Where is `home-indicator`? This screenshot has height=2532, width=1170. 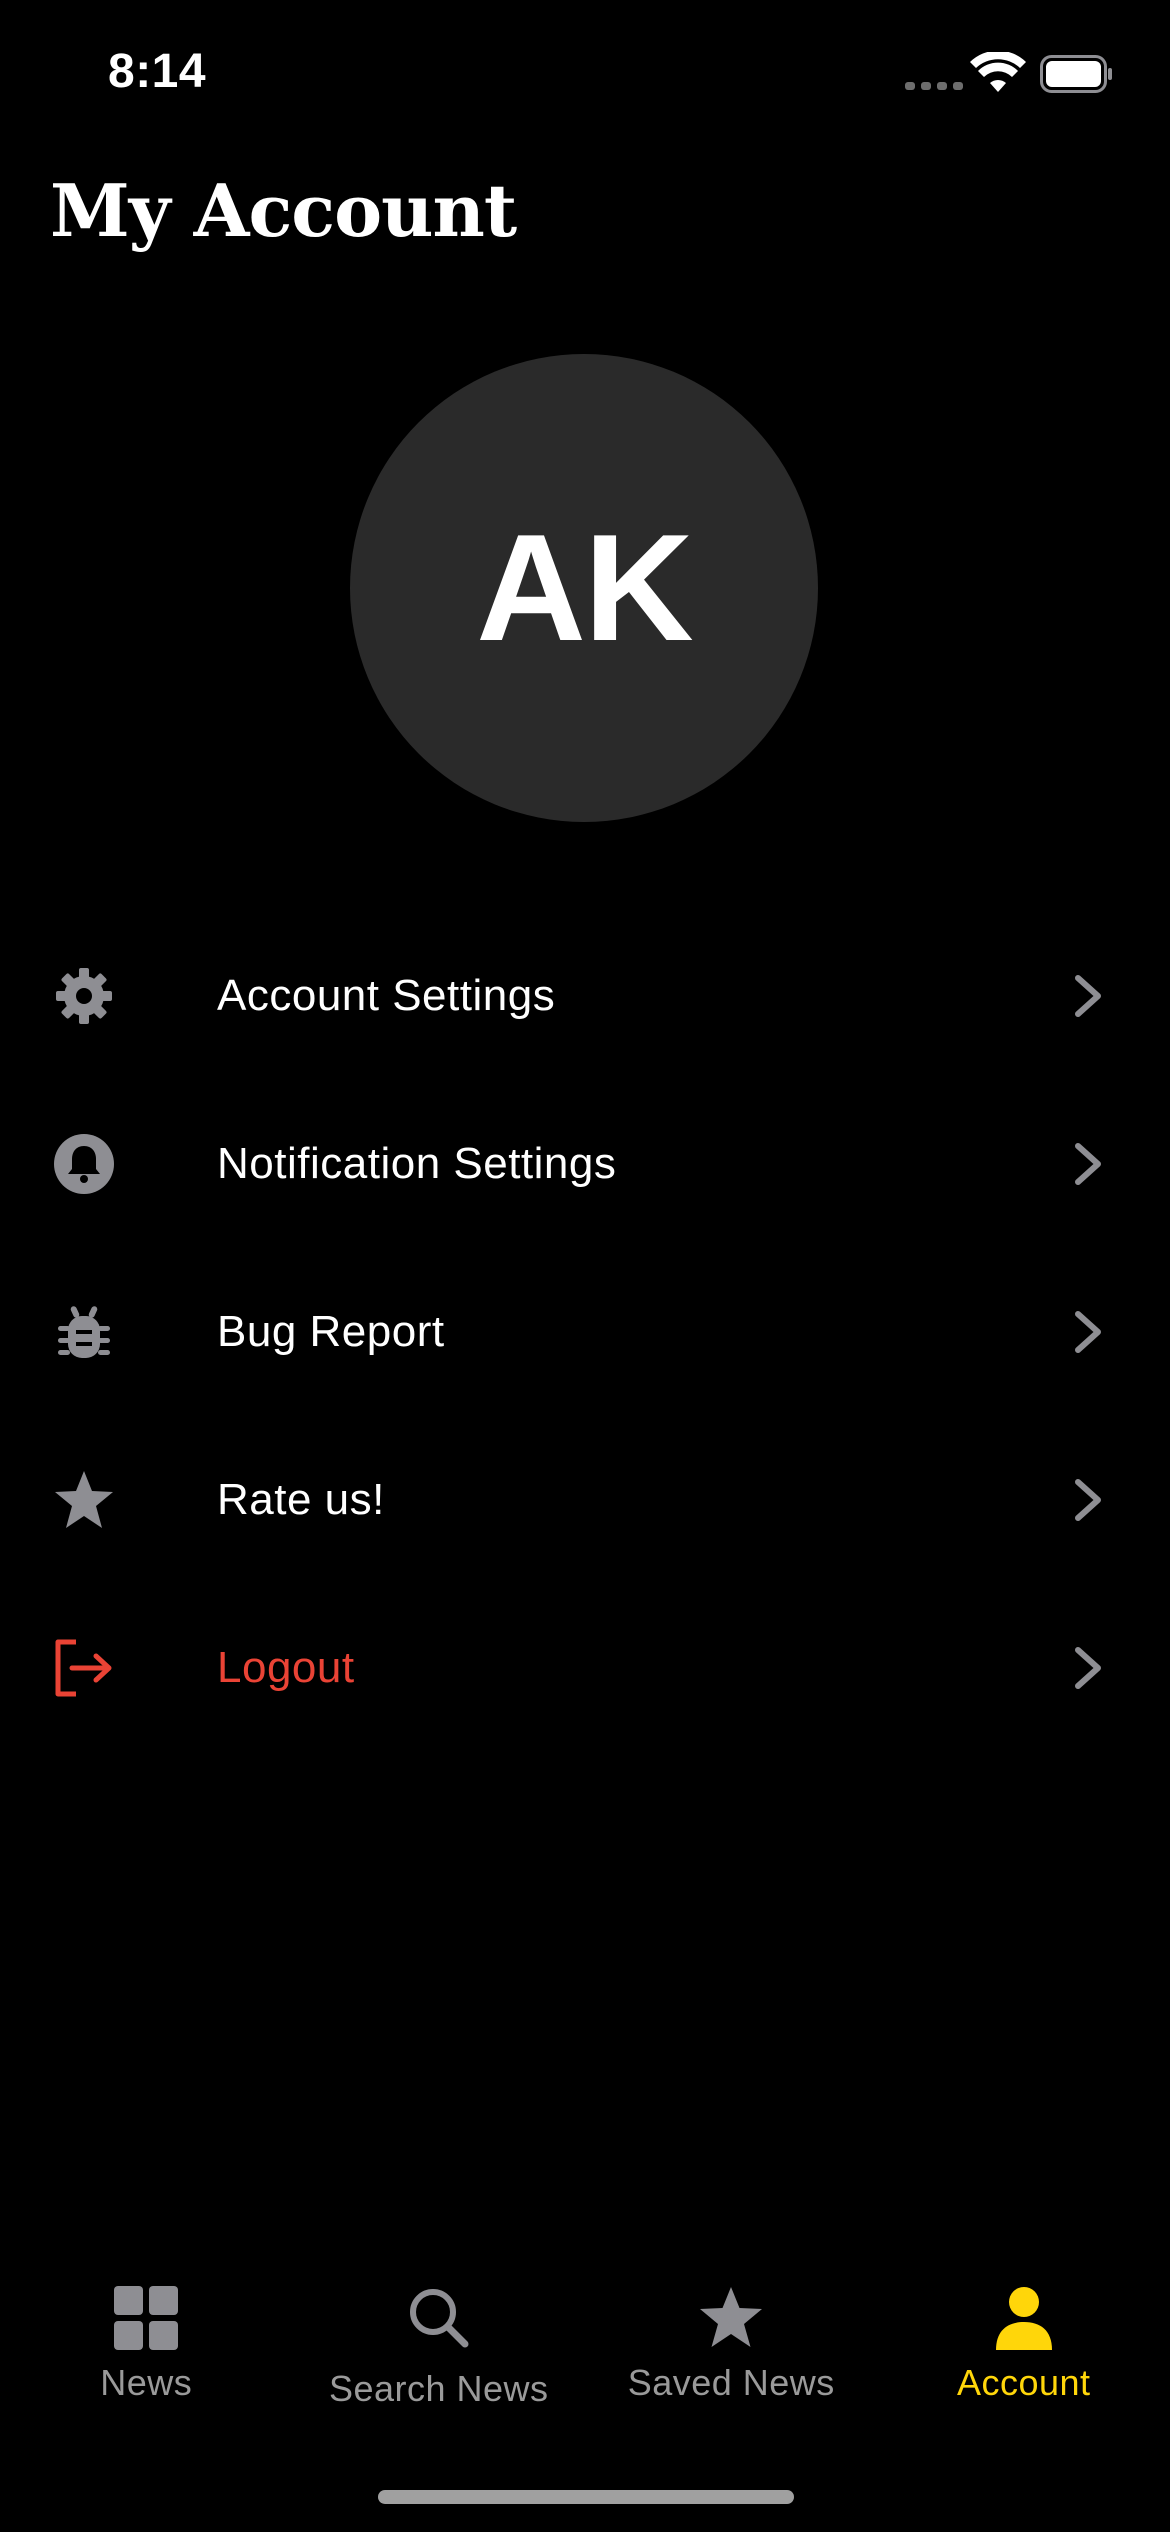
home-indicator is located at coordinates (586, 2497).